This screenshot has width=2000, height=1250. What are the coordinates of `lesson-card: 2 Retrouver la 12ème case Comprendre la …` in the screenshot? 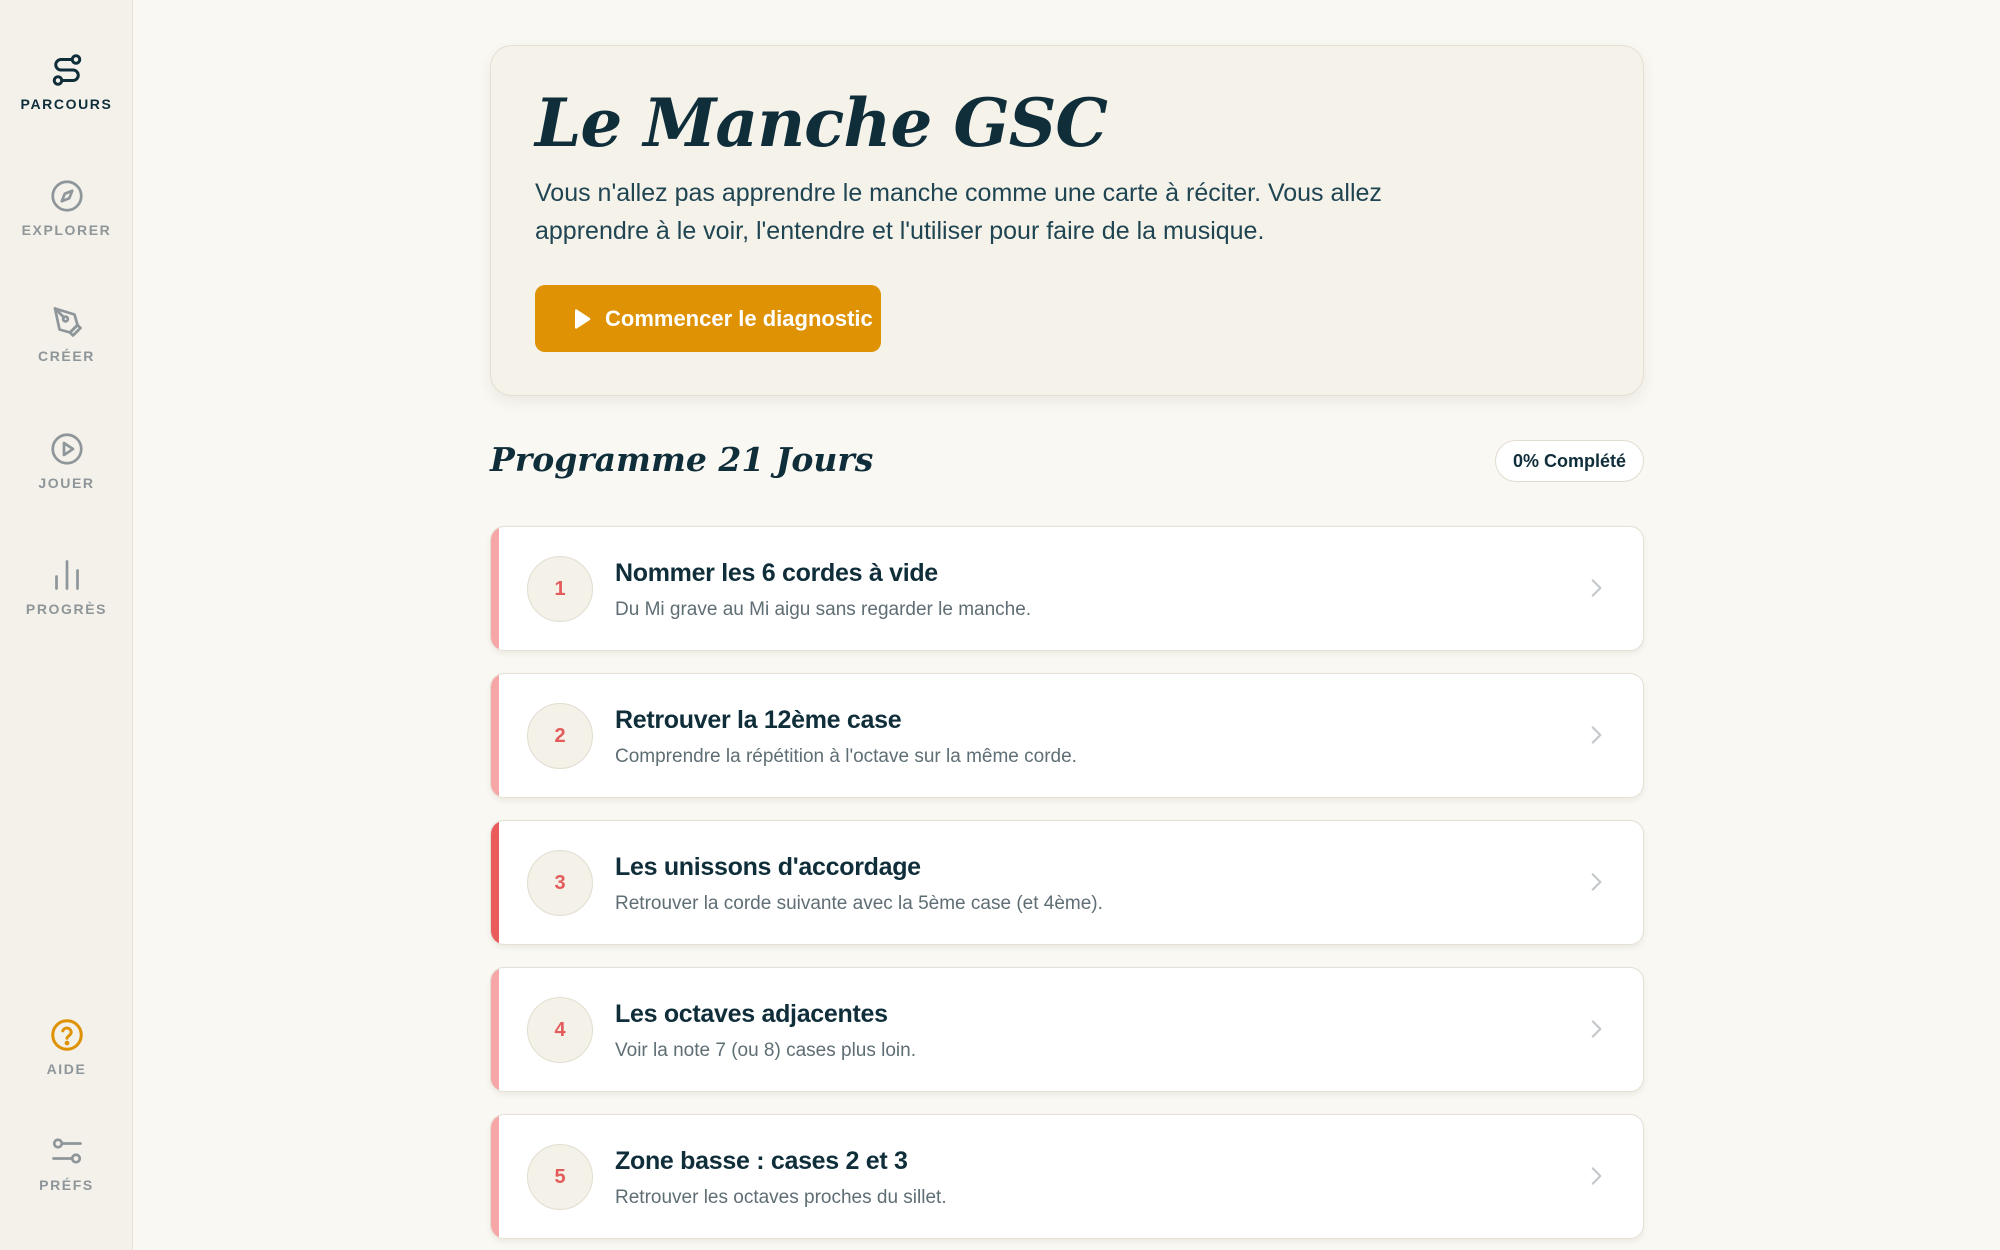 It's located at (1067, 735).